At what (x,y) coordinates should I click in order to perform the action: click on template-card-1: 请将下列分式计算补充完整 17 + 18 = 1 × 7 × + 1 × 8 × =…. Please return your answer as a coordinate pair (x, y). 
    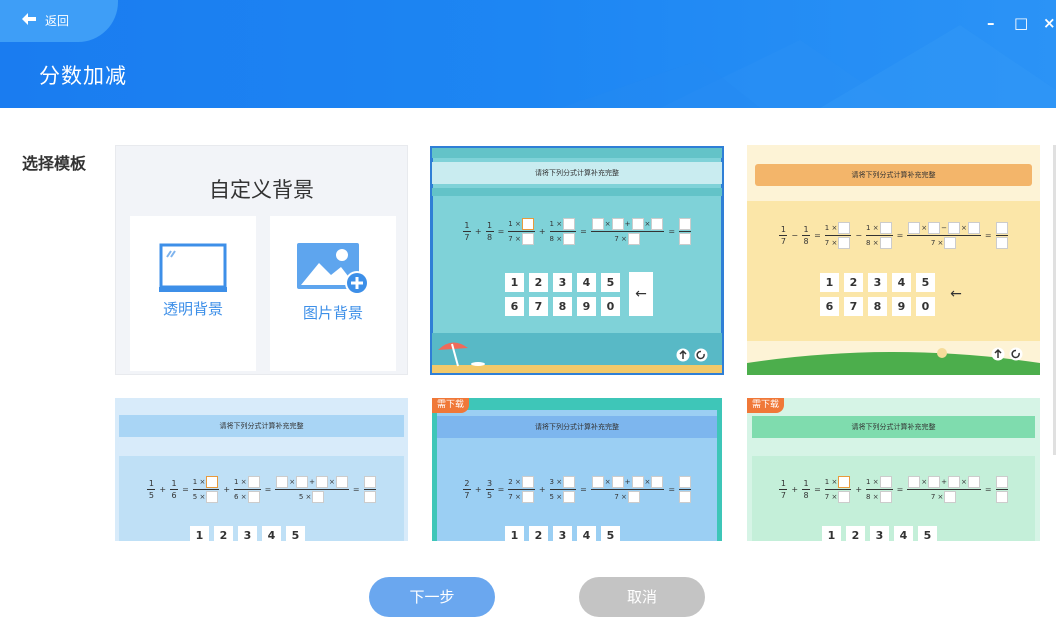
    Looking at the image, I should click on (577, 260).